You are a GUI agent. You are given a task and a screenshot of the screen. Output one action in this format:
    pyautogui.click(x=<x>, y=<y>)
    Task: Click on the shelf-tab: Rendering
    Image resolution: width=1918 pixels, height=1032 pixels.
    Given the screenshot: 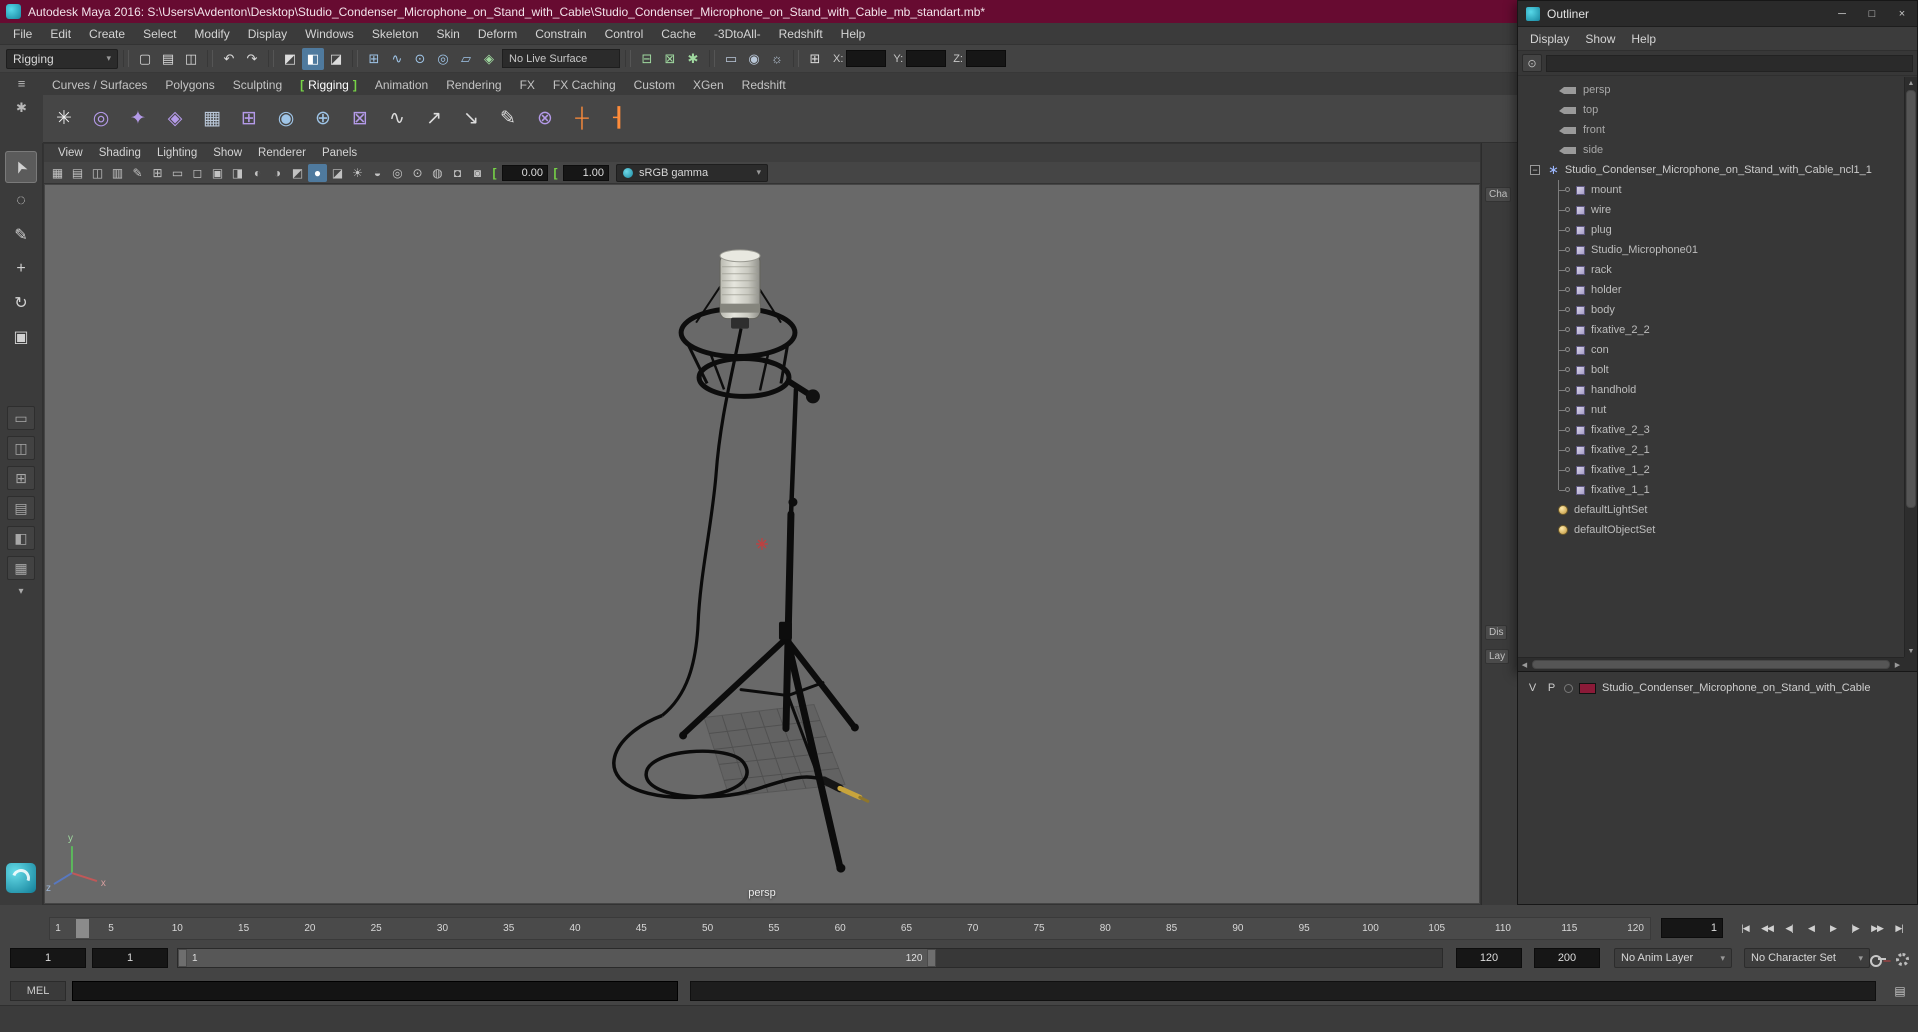 What is the action you would take?
    pyautogui.click(x=473, y=85)
    